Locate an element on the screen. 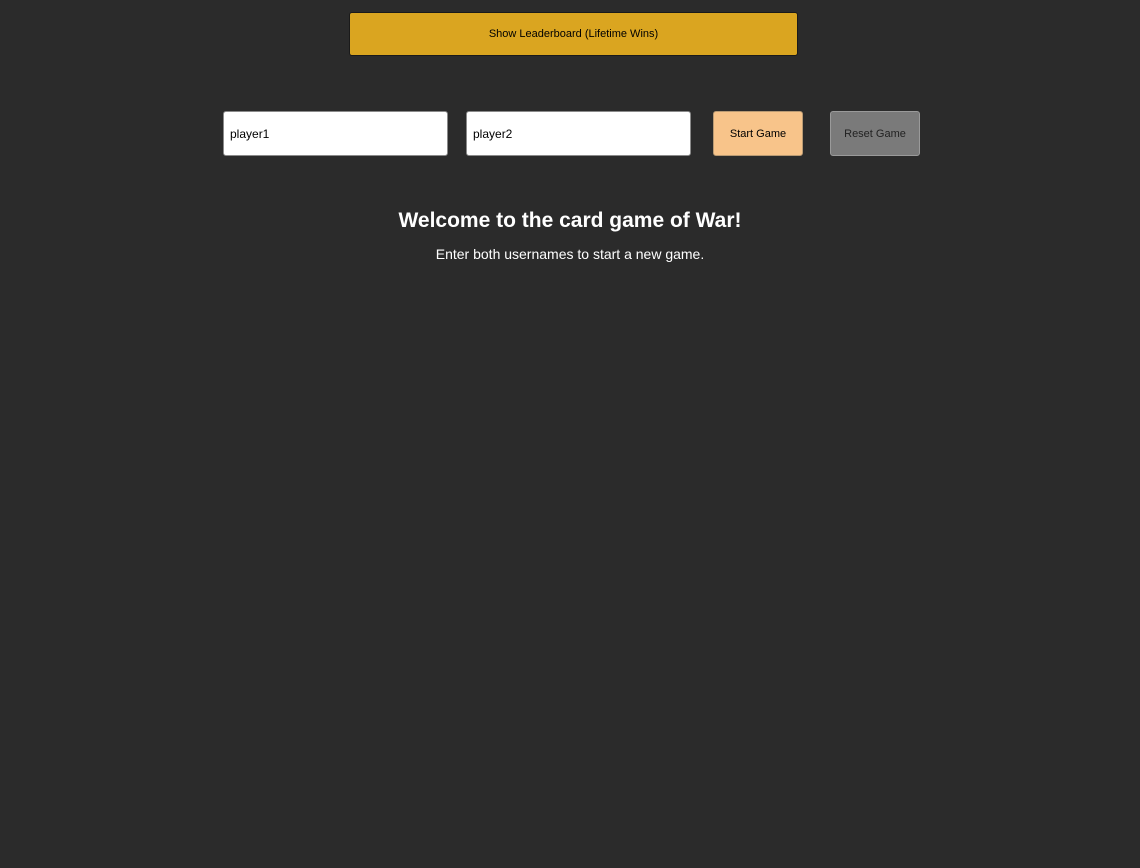 This screenshot has height=868, width=1140. start-game-button: Start Game is located at coordinates (758, 133).